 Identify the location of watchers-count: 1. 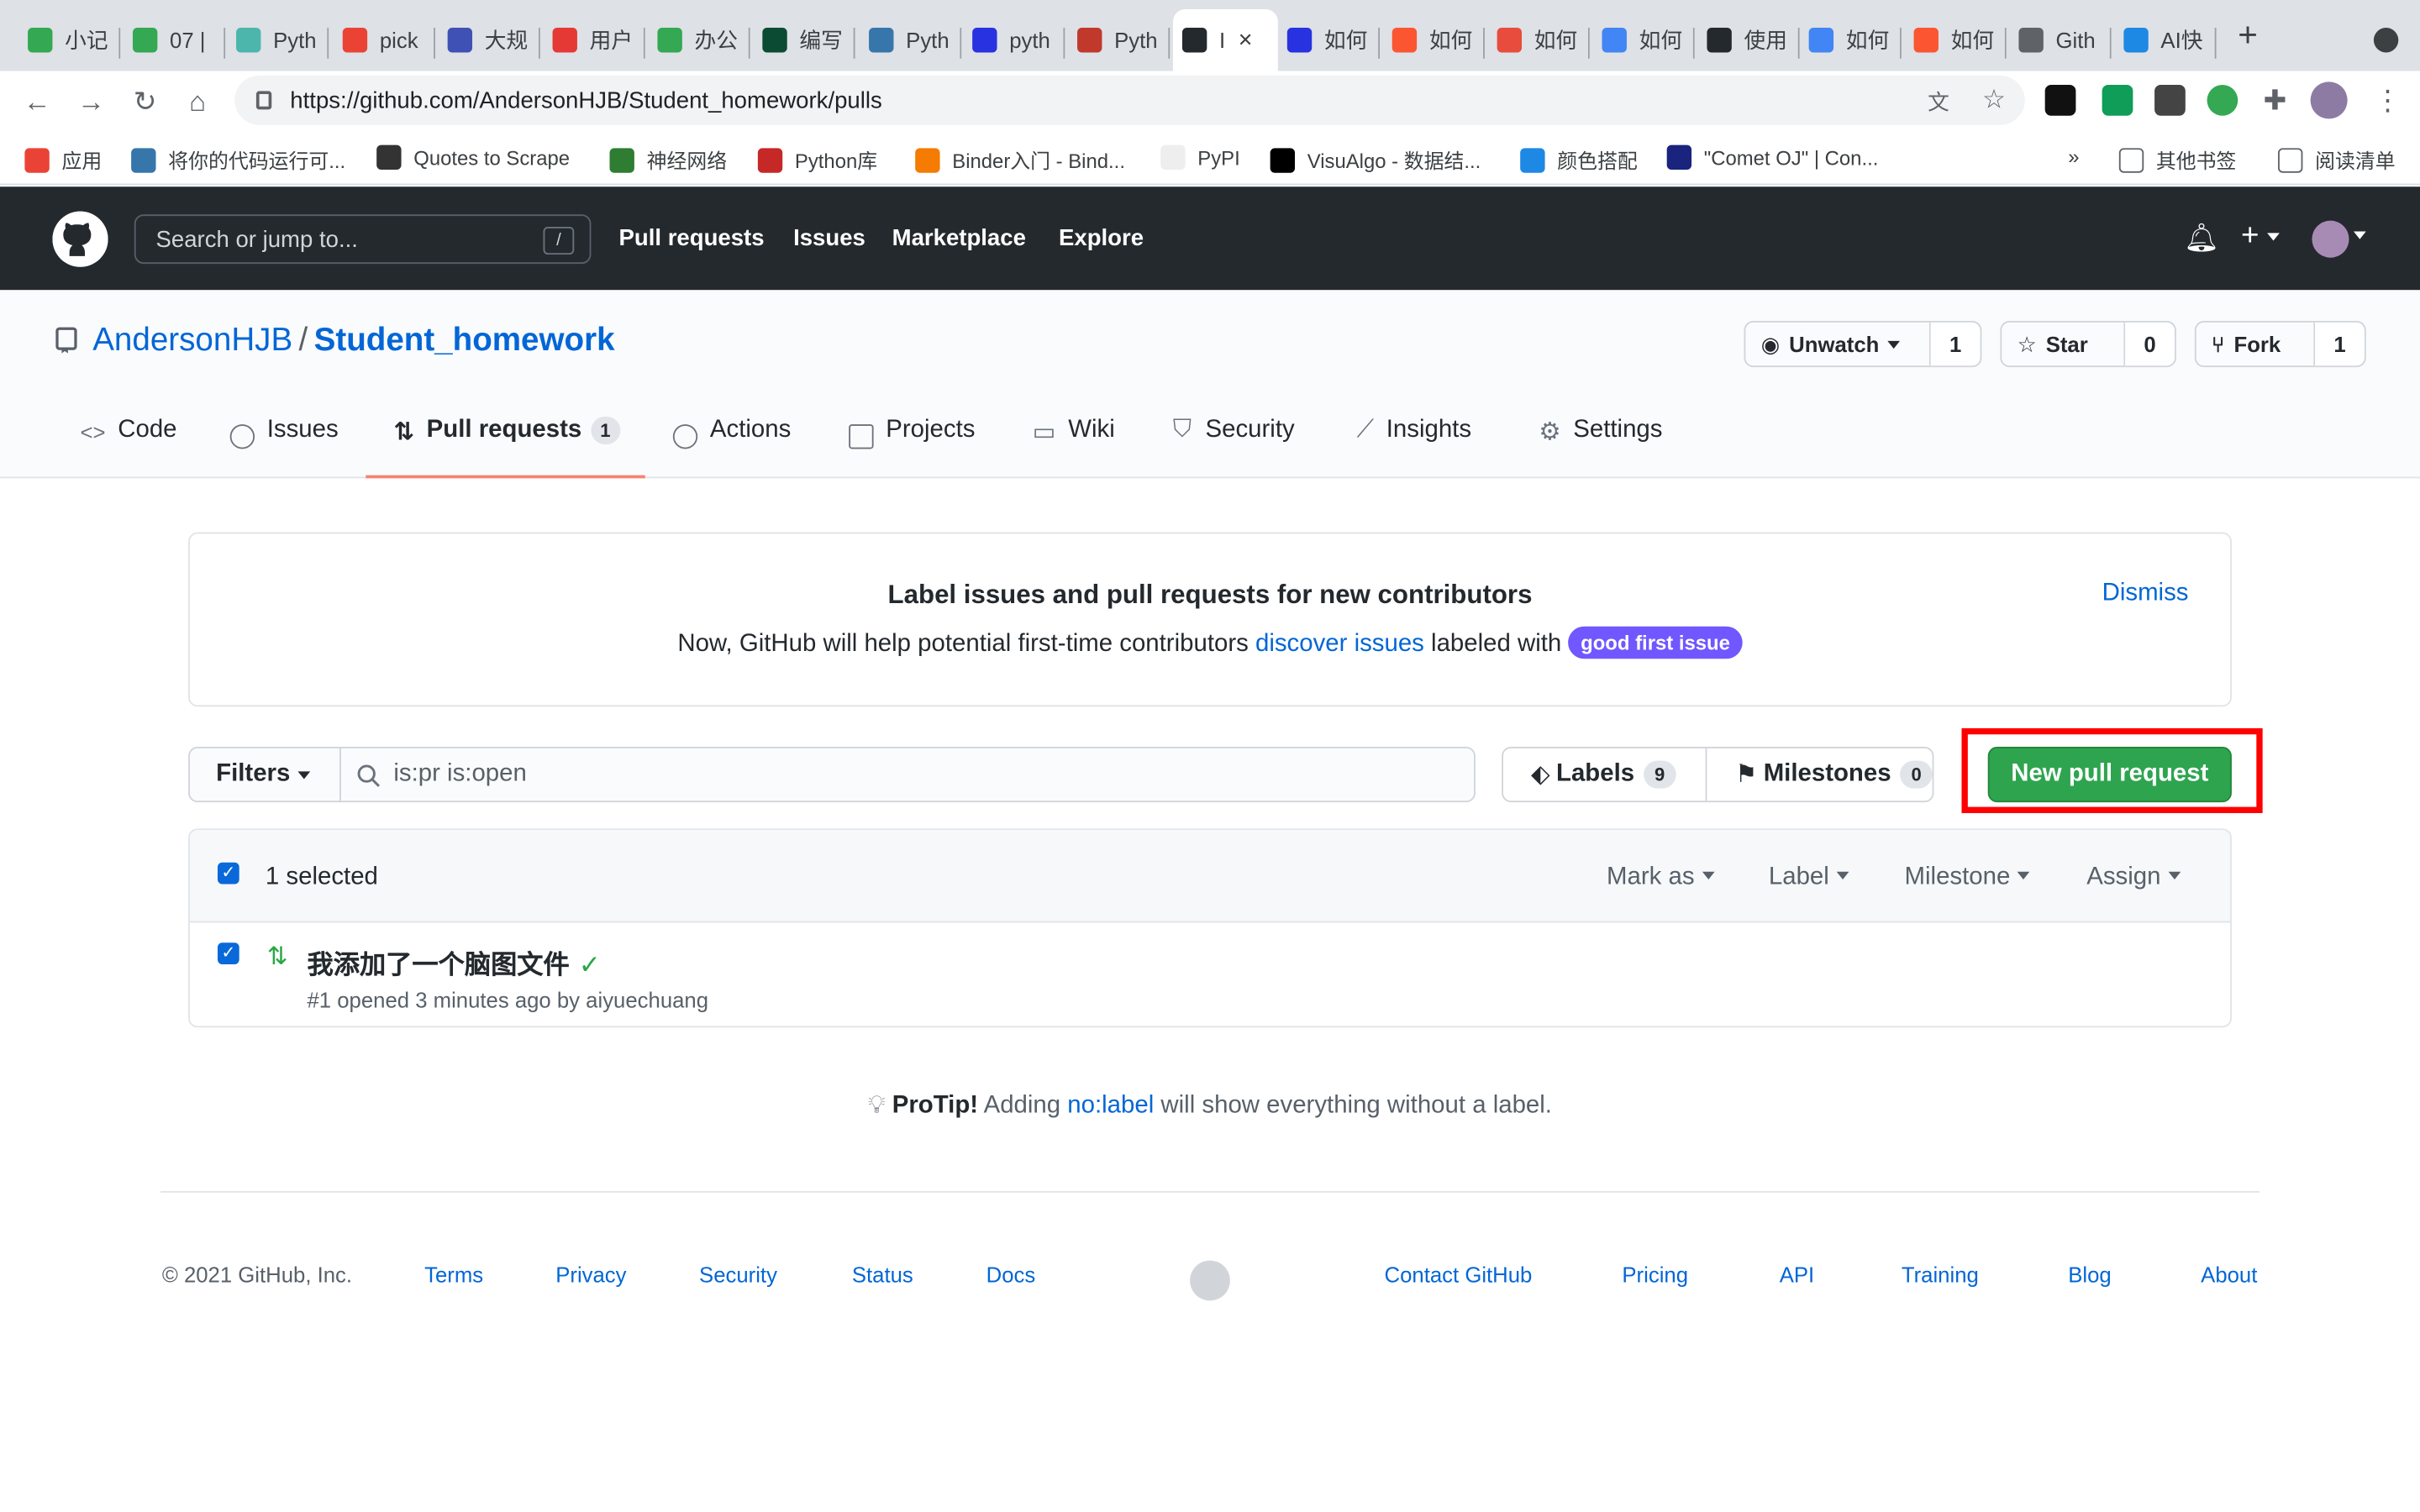
(1954, 344).